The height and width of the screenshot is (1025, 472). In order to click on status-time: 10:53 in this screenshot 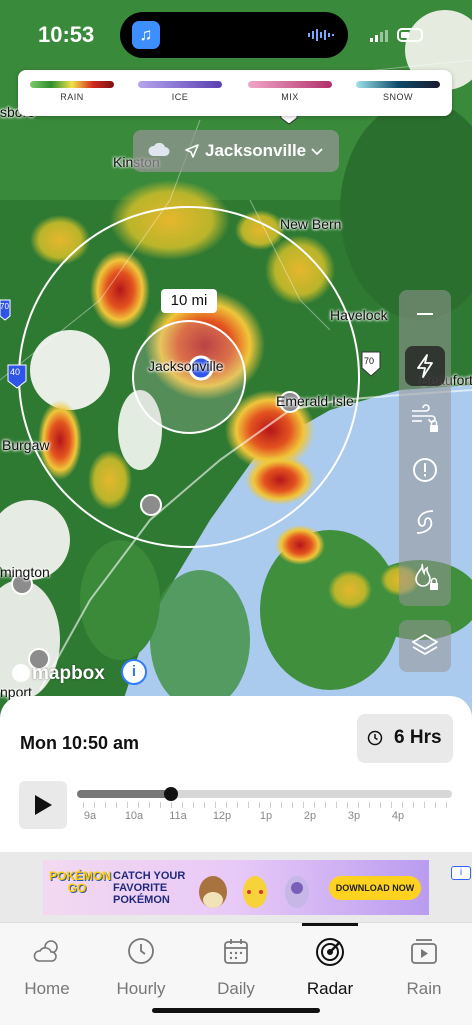, I will do `click(66, 34)`.